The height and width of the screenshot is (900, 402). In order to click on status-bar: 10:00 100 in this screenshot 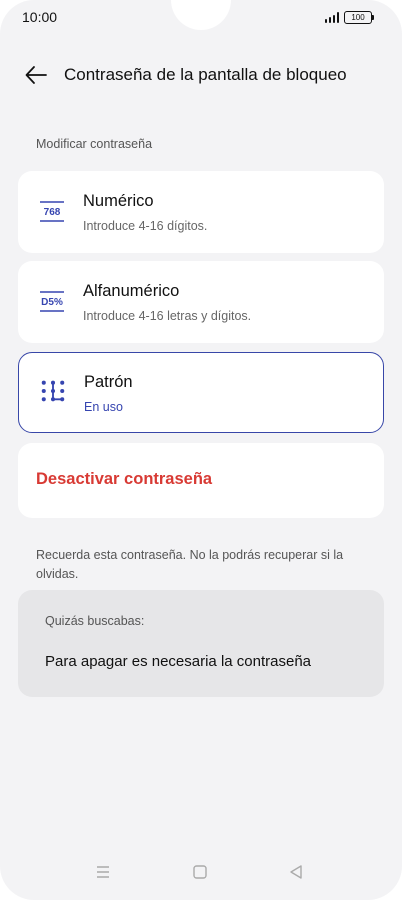, I will do `click(201, 18)`.